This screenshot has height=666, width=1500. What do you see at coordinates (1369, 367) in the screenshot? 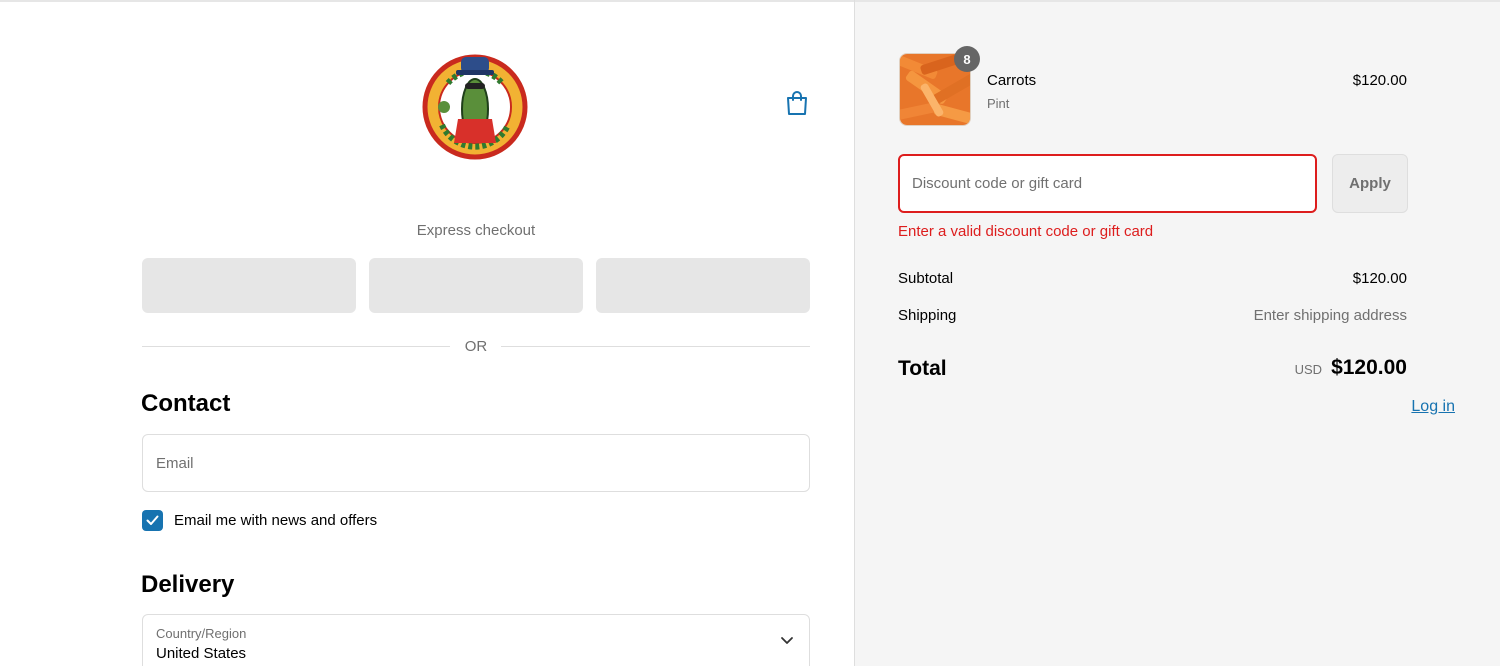
I see `total-value: $120.00` at bounding box center [1369, 367].